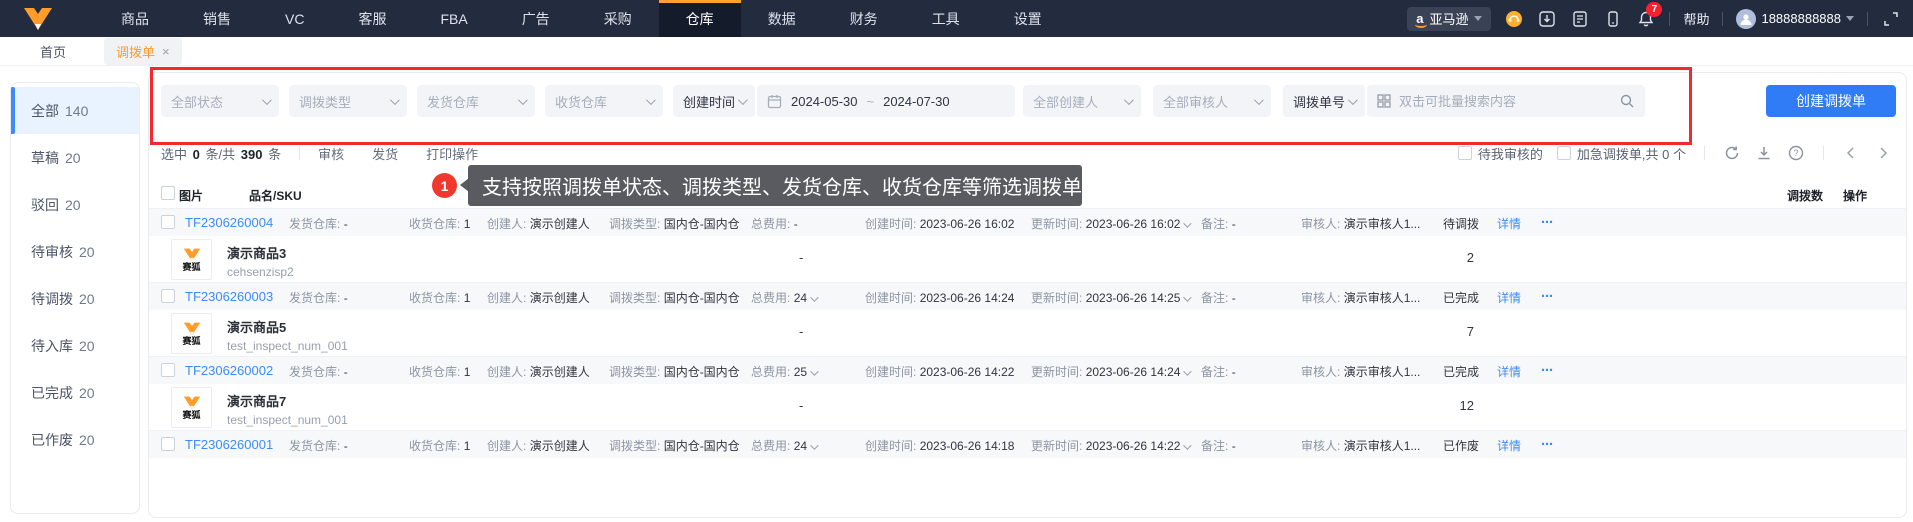 The width and height of the screenshot is (1913, 522). I want to click on date-range-picker: 2024-05-30 ~ 2024-07-30, so click(886, 101).